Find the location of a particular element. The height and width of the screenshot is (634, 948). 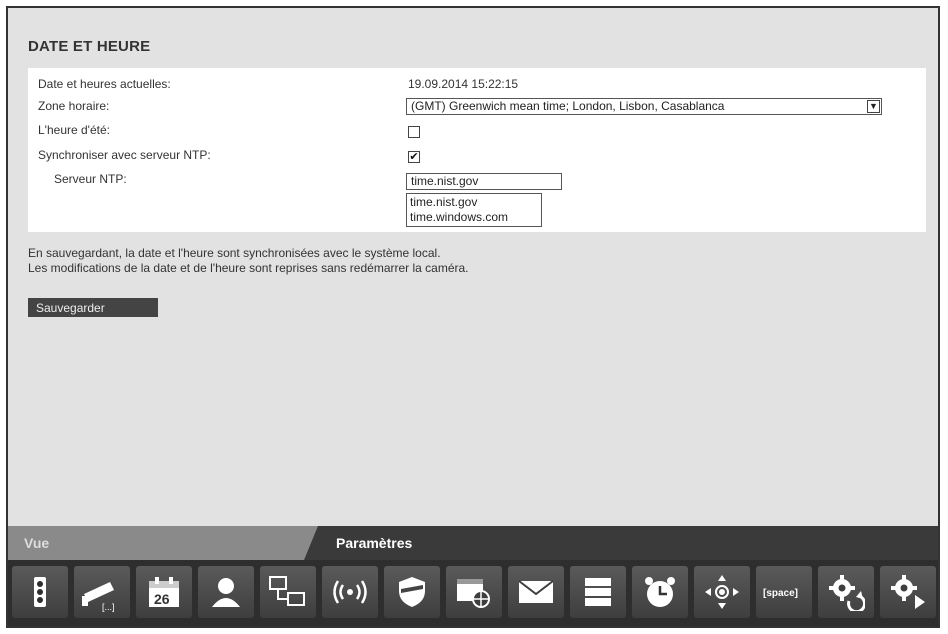

calendar-icon: 26 is located at coordinates (164, 592).